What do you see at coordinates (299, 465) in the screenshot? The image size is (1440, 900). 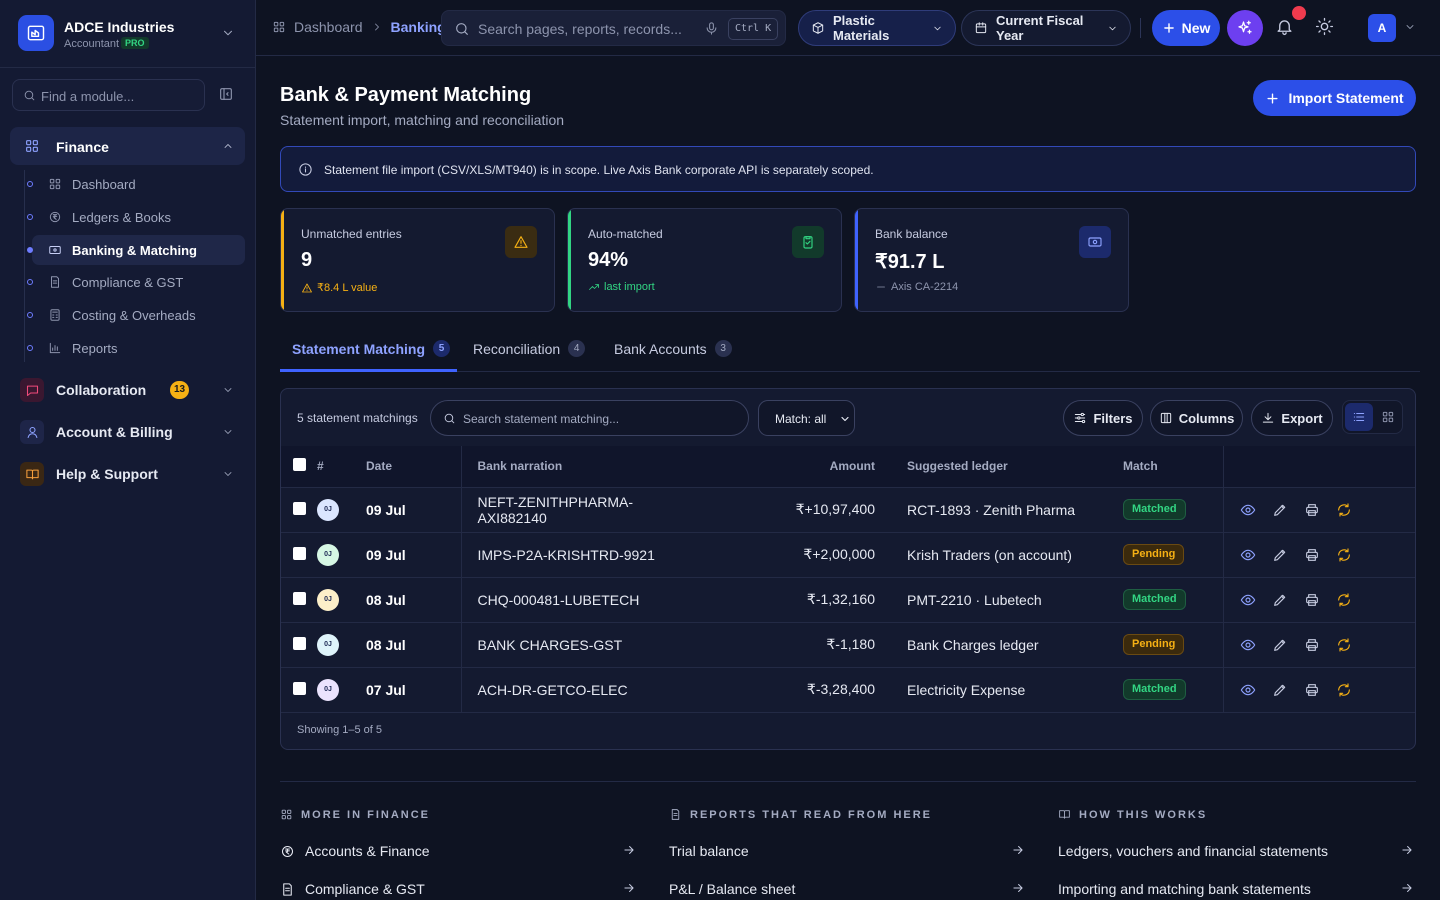 I see `select-all-checkbox` at bounding box center [299, 465].